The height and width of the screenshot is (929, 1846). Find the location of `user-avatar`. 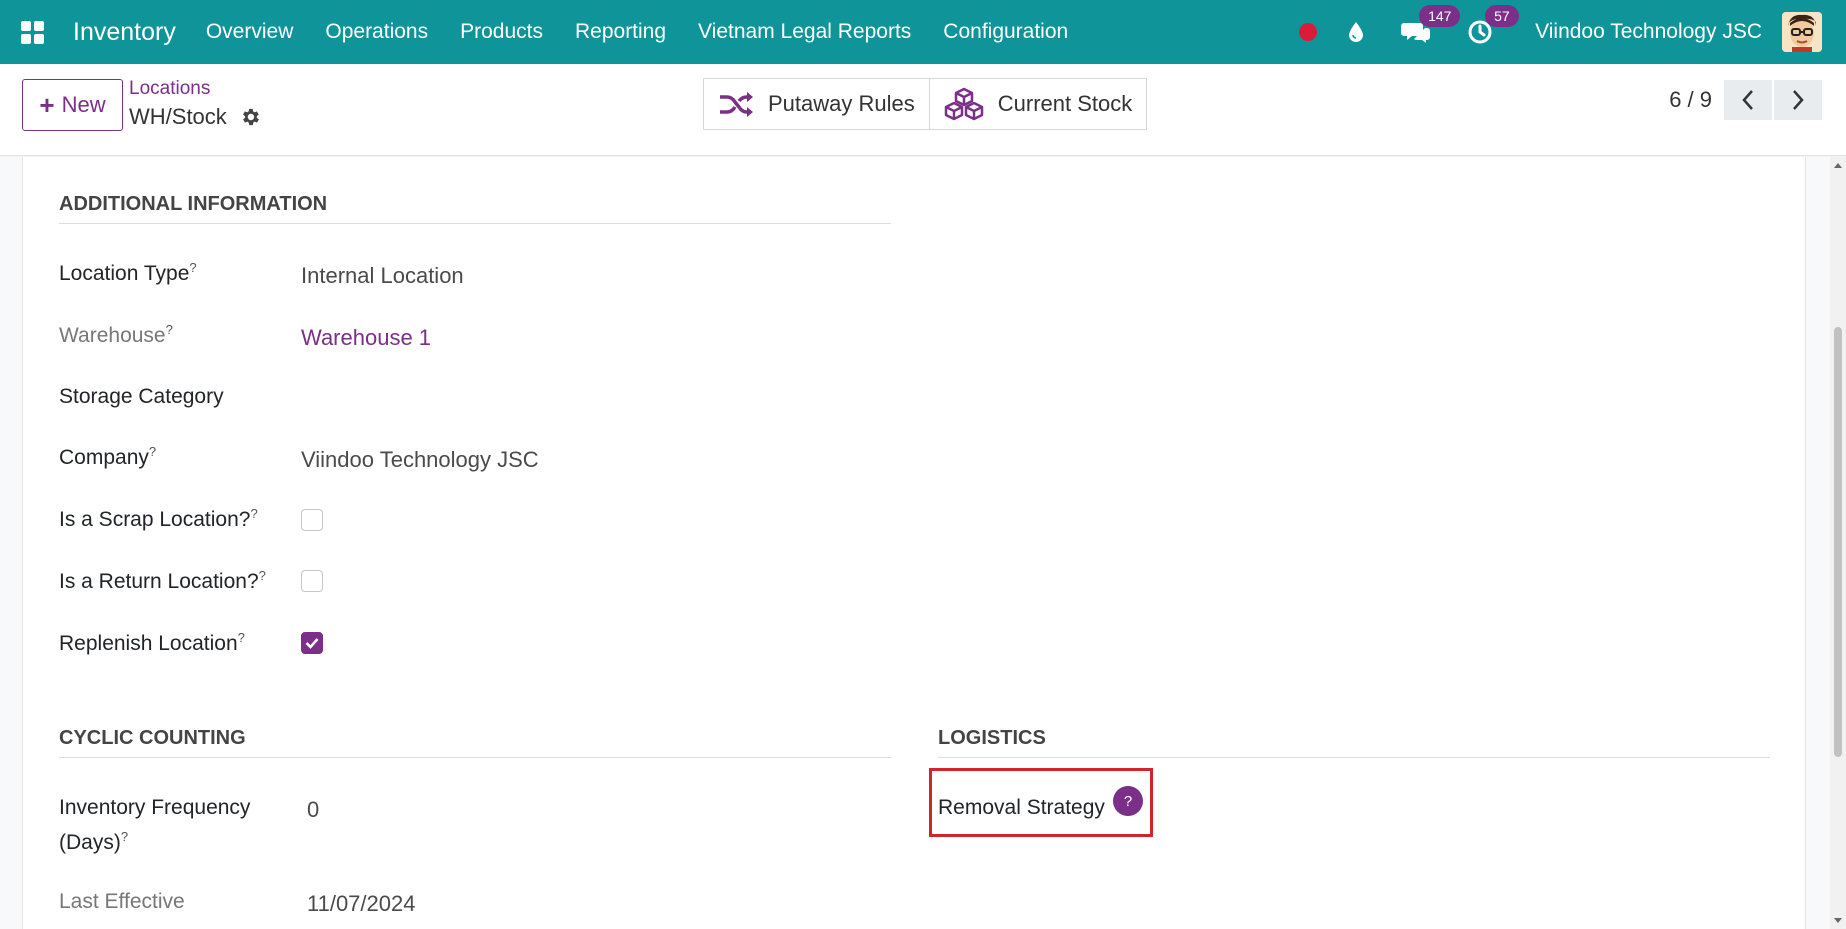

user-avatar is located at coordinates (1802, 32).